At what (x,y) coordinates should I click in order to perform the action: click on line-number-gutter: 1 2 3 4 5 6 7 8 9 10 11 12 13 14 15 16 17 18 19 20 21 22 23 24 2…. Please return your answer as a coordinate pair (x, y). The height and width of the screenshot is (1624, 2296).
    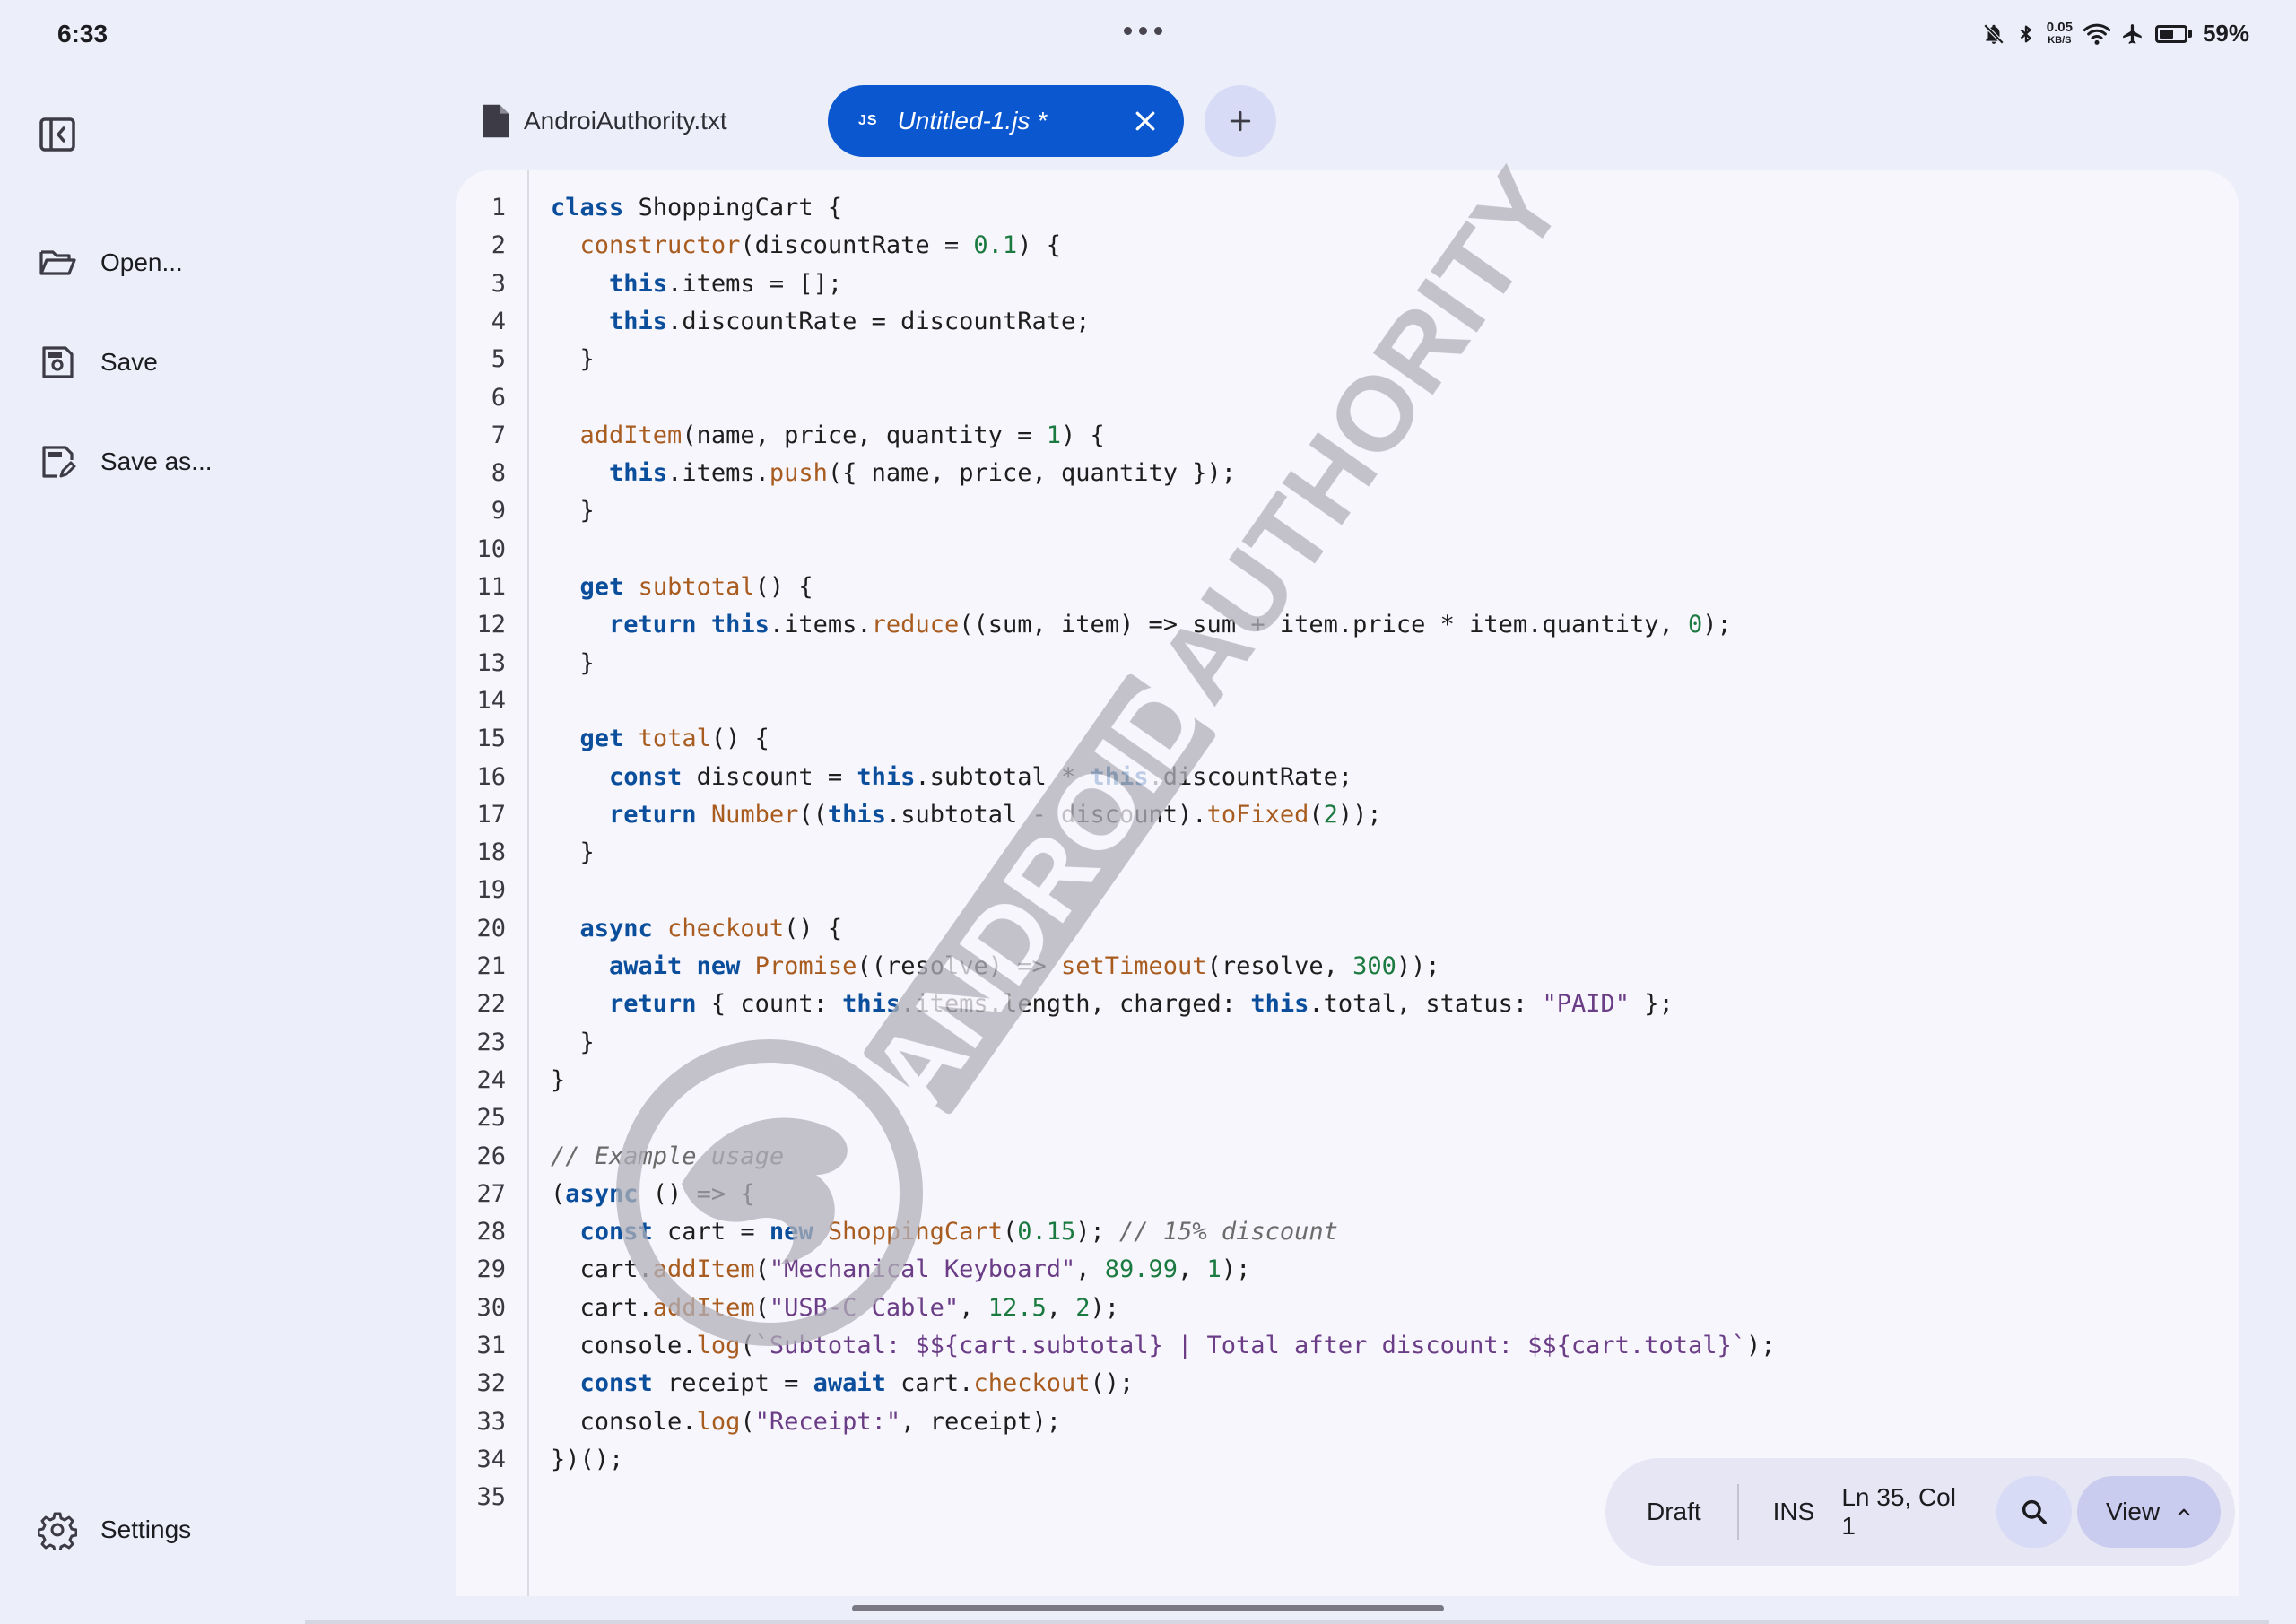
    Looking at the image, I should click on (492, 883).